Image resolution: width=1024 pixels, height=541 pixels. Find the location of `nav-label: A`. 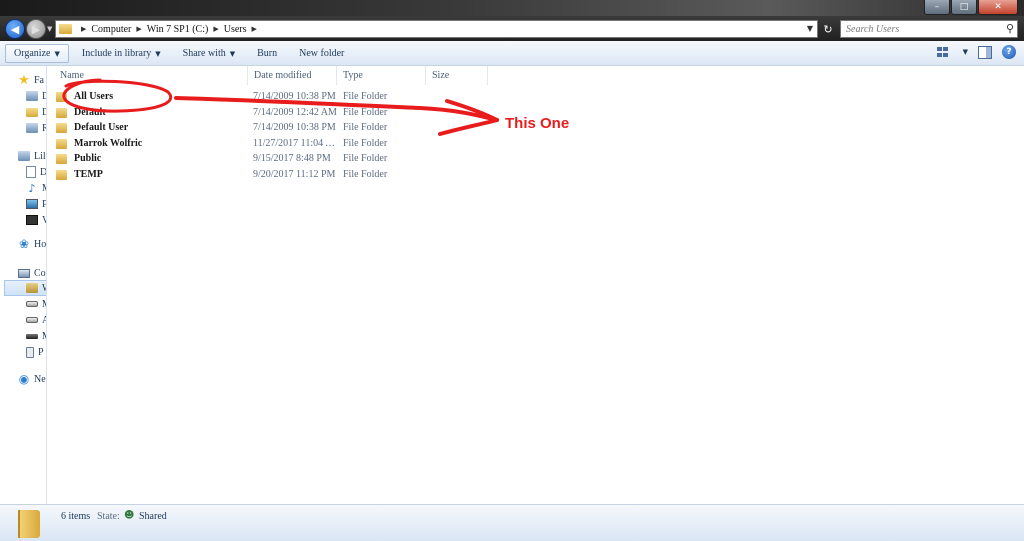

nav-label: A is located at coordinates (44, 320).